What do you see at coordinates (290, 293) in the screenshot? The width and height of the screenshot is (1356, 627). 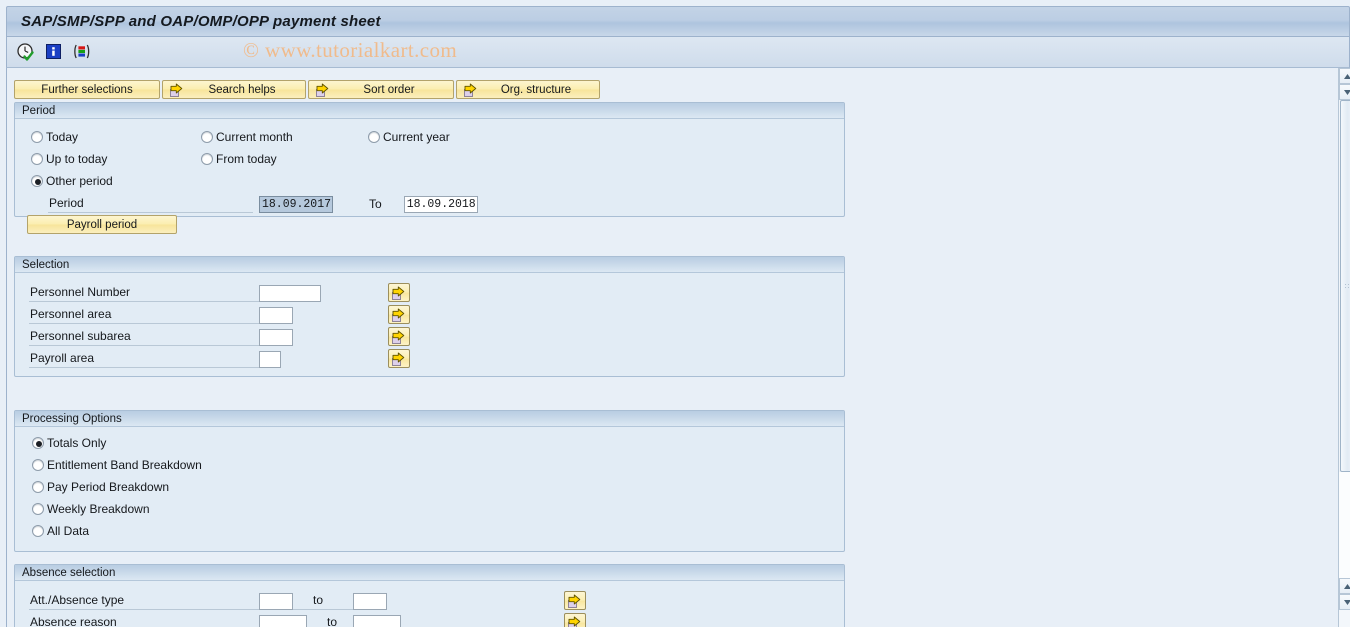 I see `personnel-number-input` at bounding box center [290, 293].